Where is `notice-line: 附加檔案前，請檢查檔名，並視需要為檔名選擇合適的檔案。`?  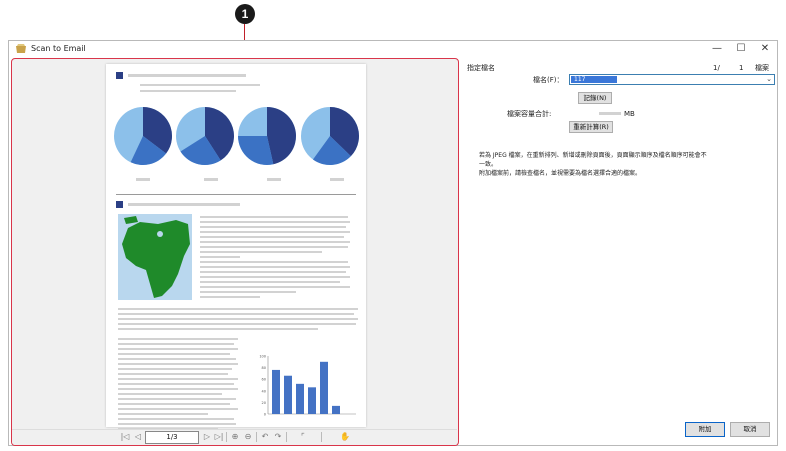 notice-line: 附加檔案前，請檢查檔名，並視需要為檔名選擇合適的檔案。 is located at coordinates (560, 173).